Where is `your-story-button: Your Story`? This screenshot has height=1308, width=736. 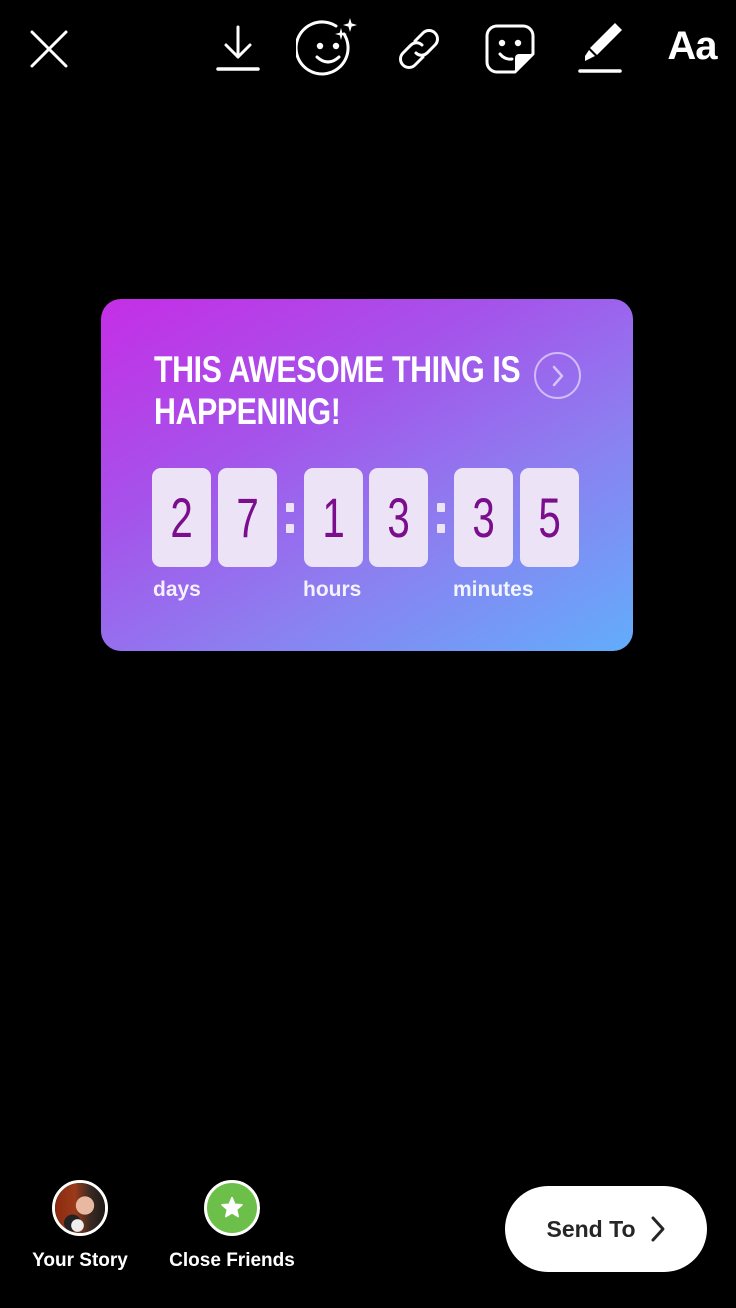
your-story-button: Your Story is located at coordinates (80, 1226).